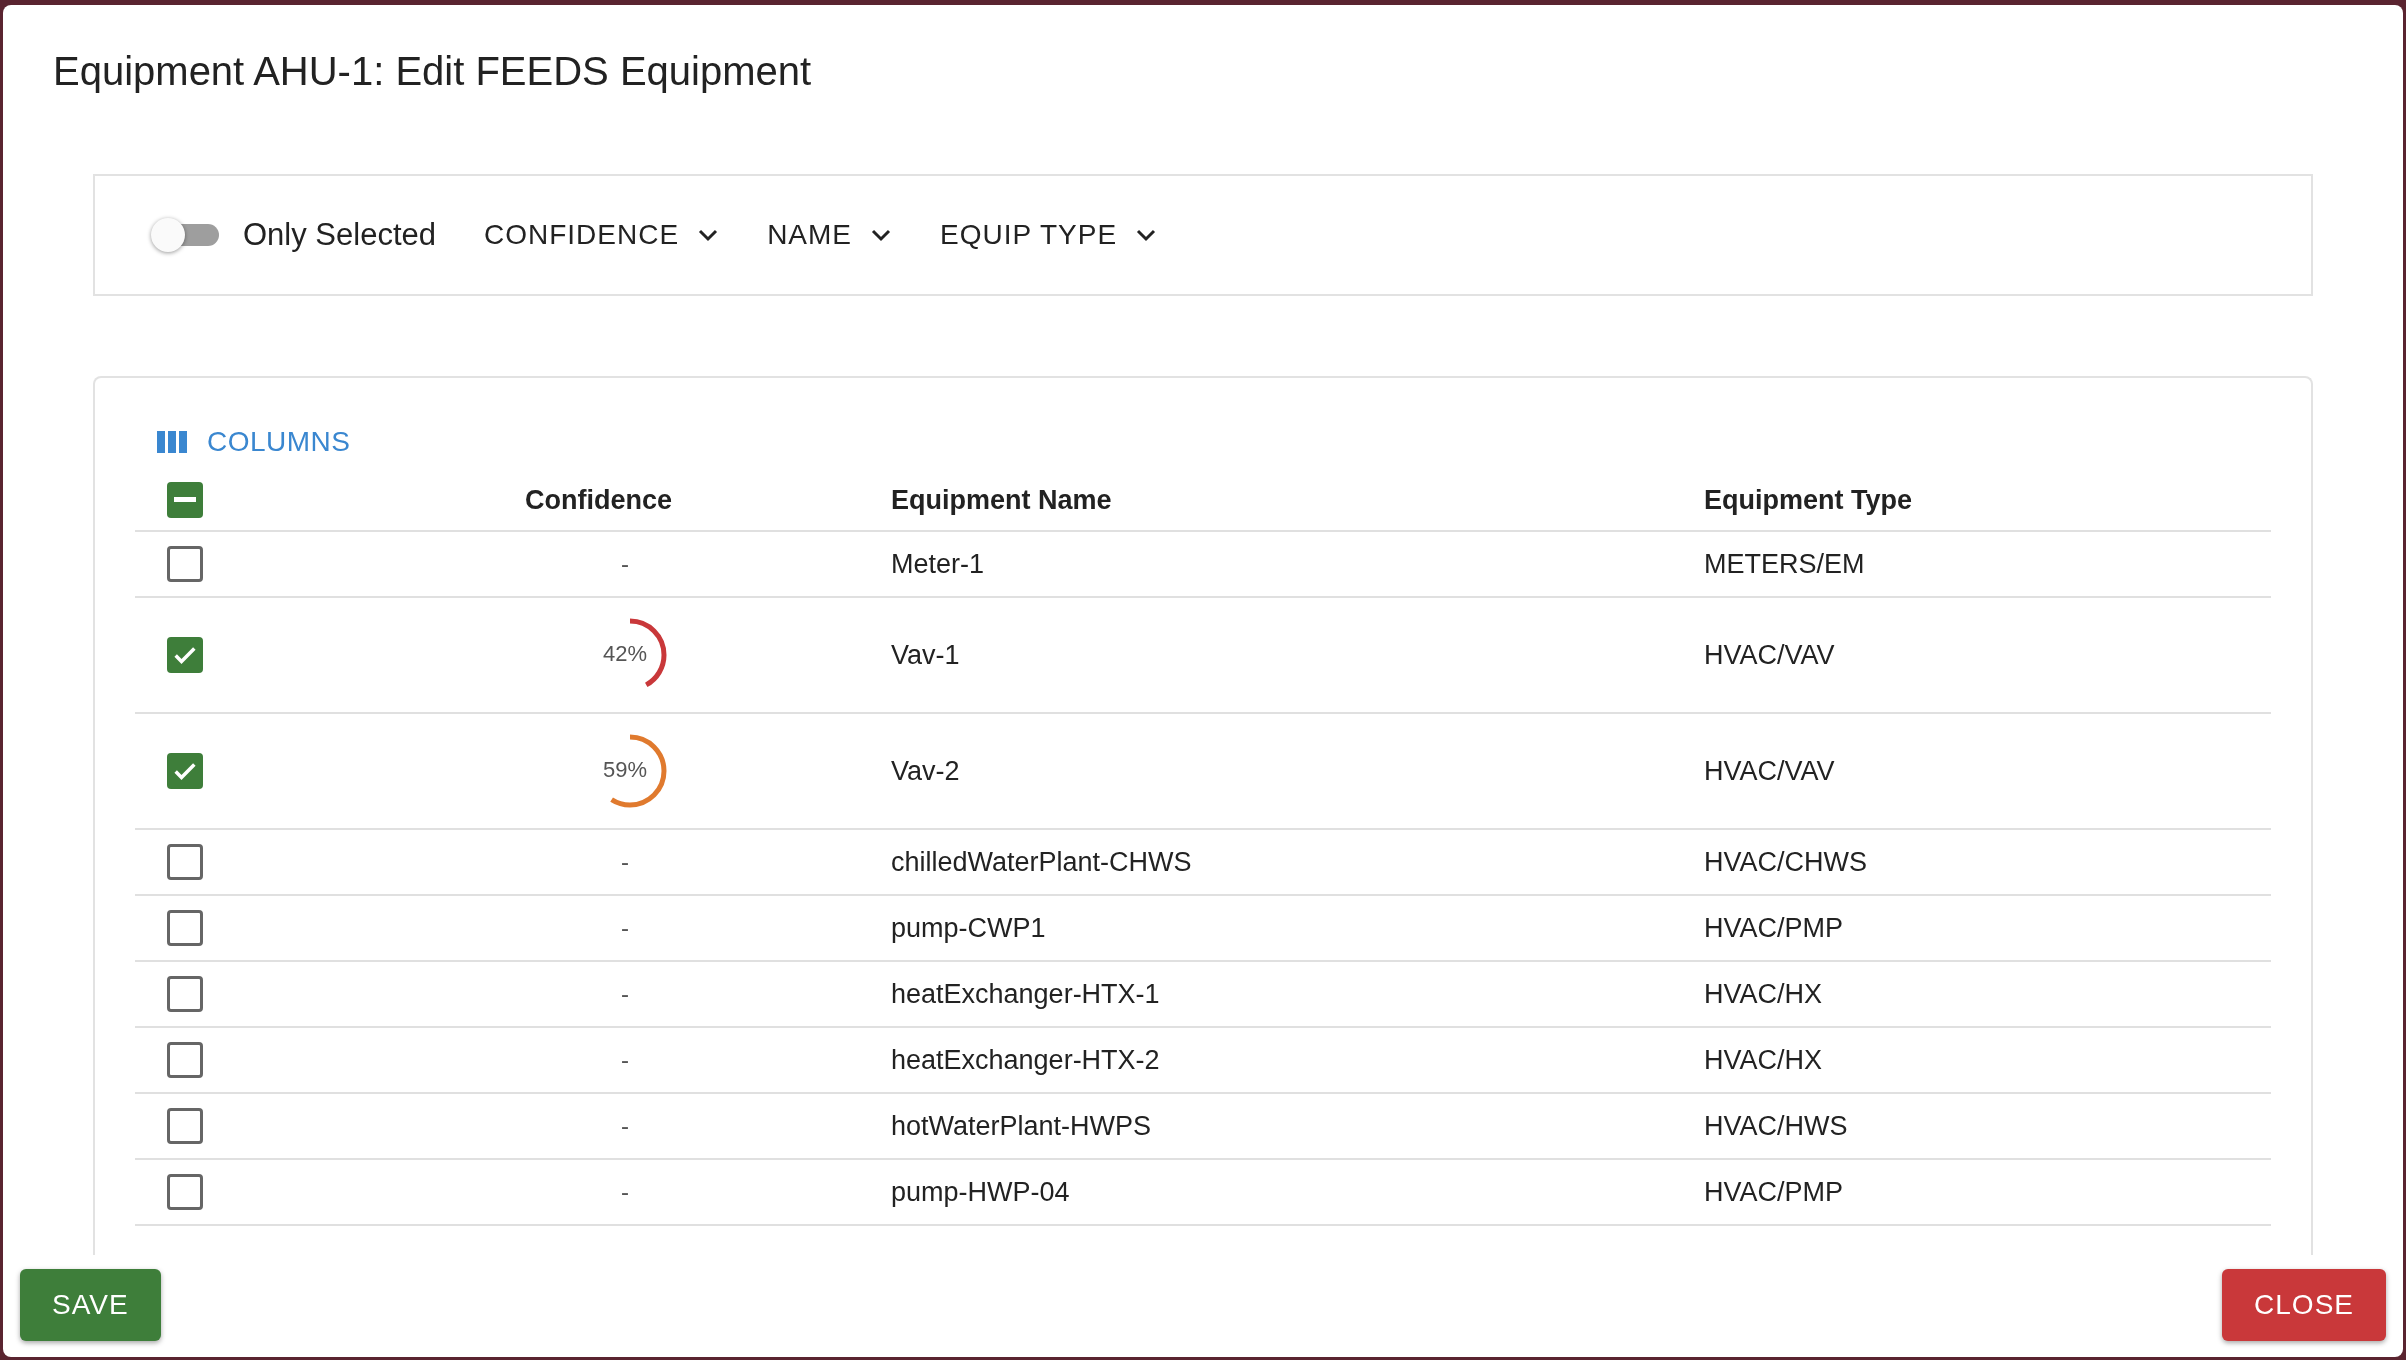  Describe the element at coordinates (1786, 862) in the screenshot. I see `equipment-type-cell-text: HVAC/CHWS` at that location.